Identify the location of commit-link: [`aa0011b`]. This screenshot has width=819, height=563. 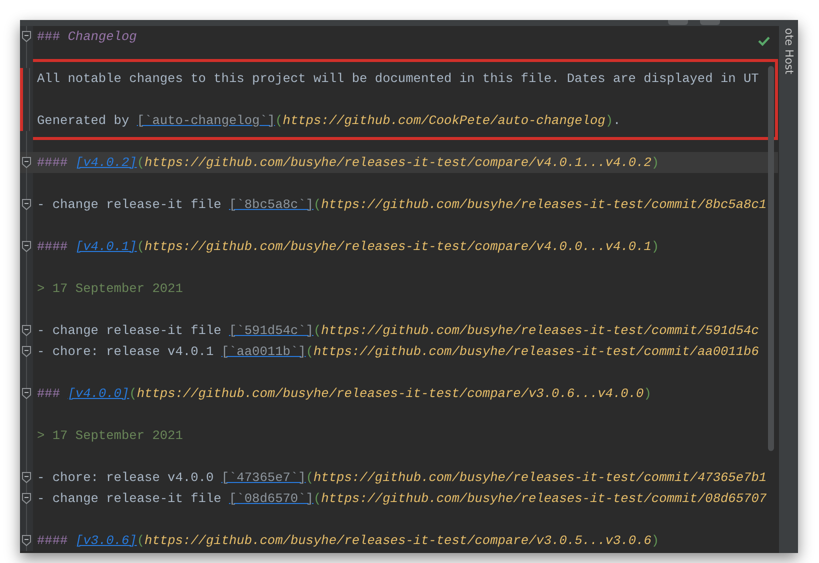
(263, 351).